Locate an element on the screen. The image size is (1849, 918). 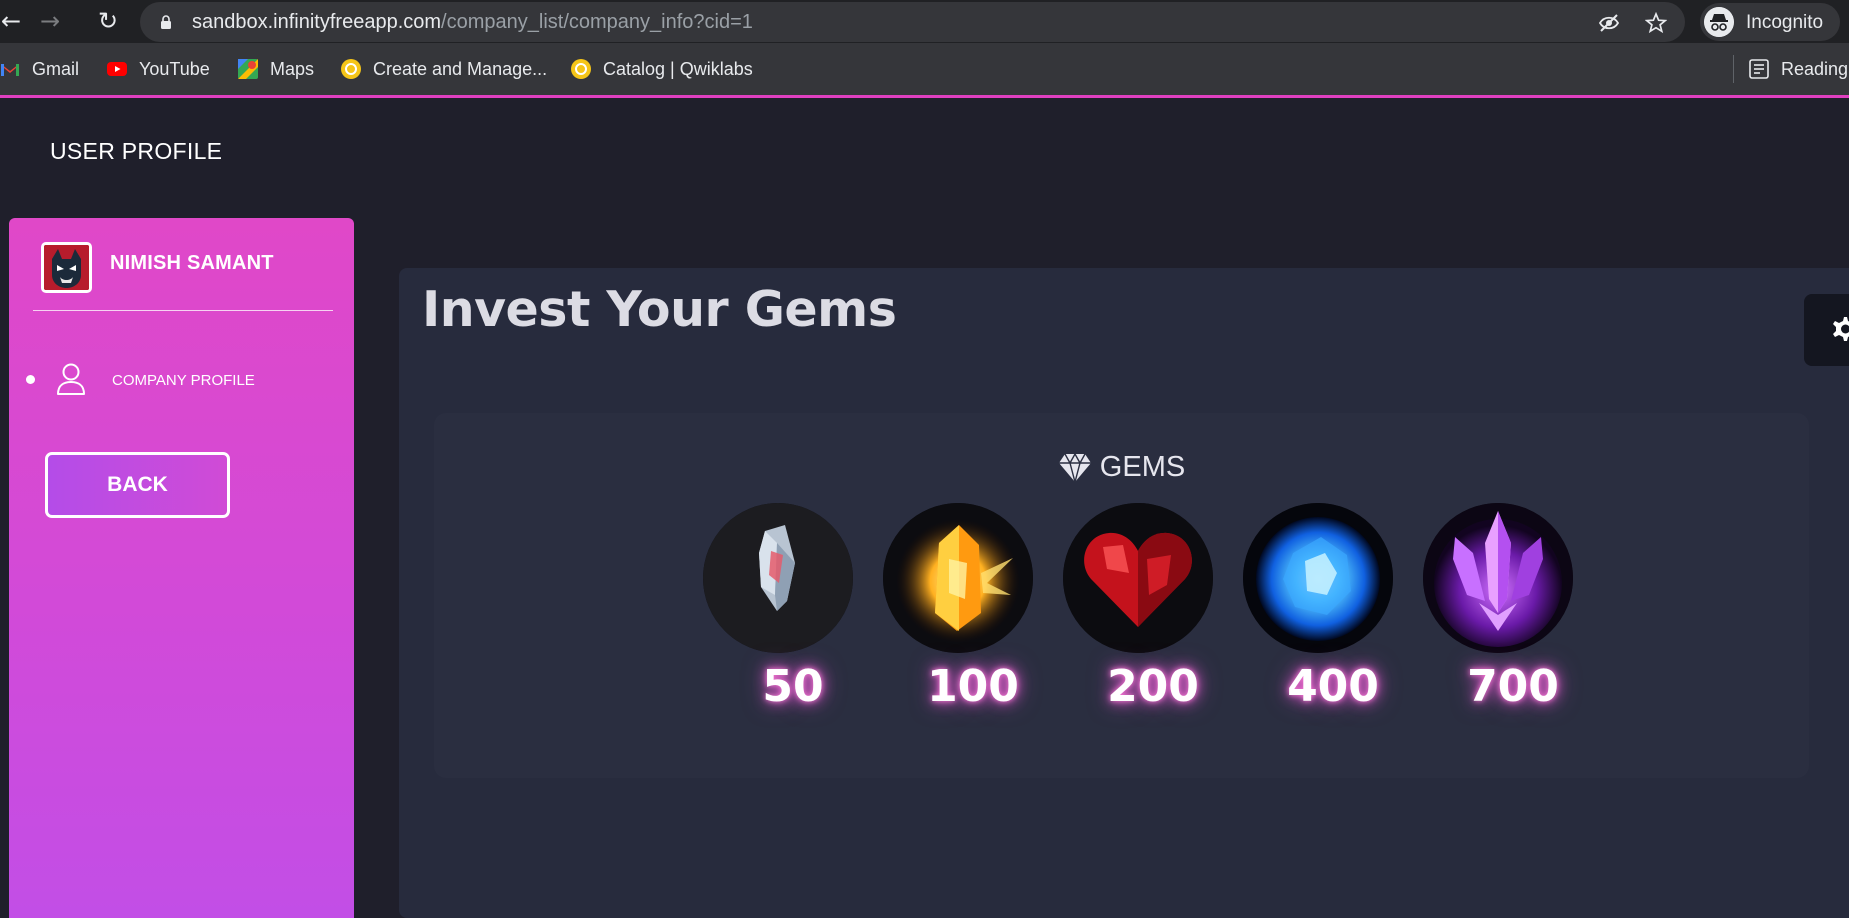
sidebar: NIMISH SAMANT COMPANY PROFILE BACK is located at coordinates (181, 568).